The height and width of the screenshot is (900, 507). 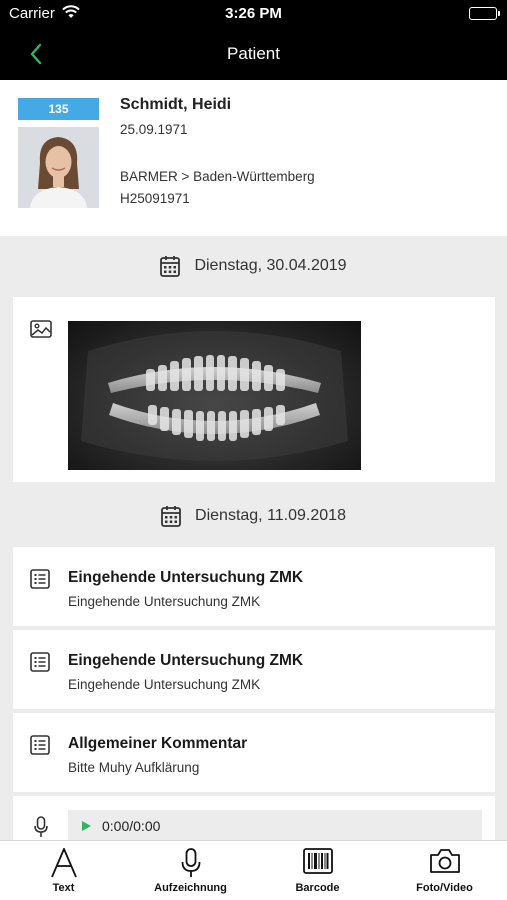 What do you see at coordinates (58, 167) in the screenshot?
I see `patient-photo` at bounding box center [58, 167].